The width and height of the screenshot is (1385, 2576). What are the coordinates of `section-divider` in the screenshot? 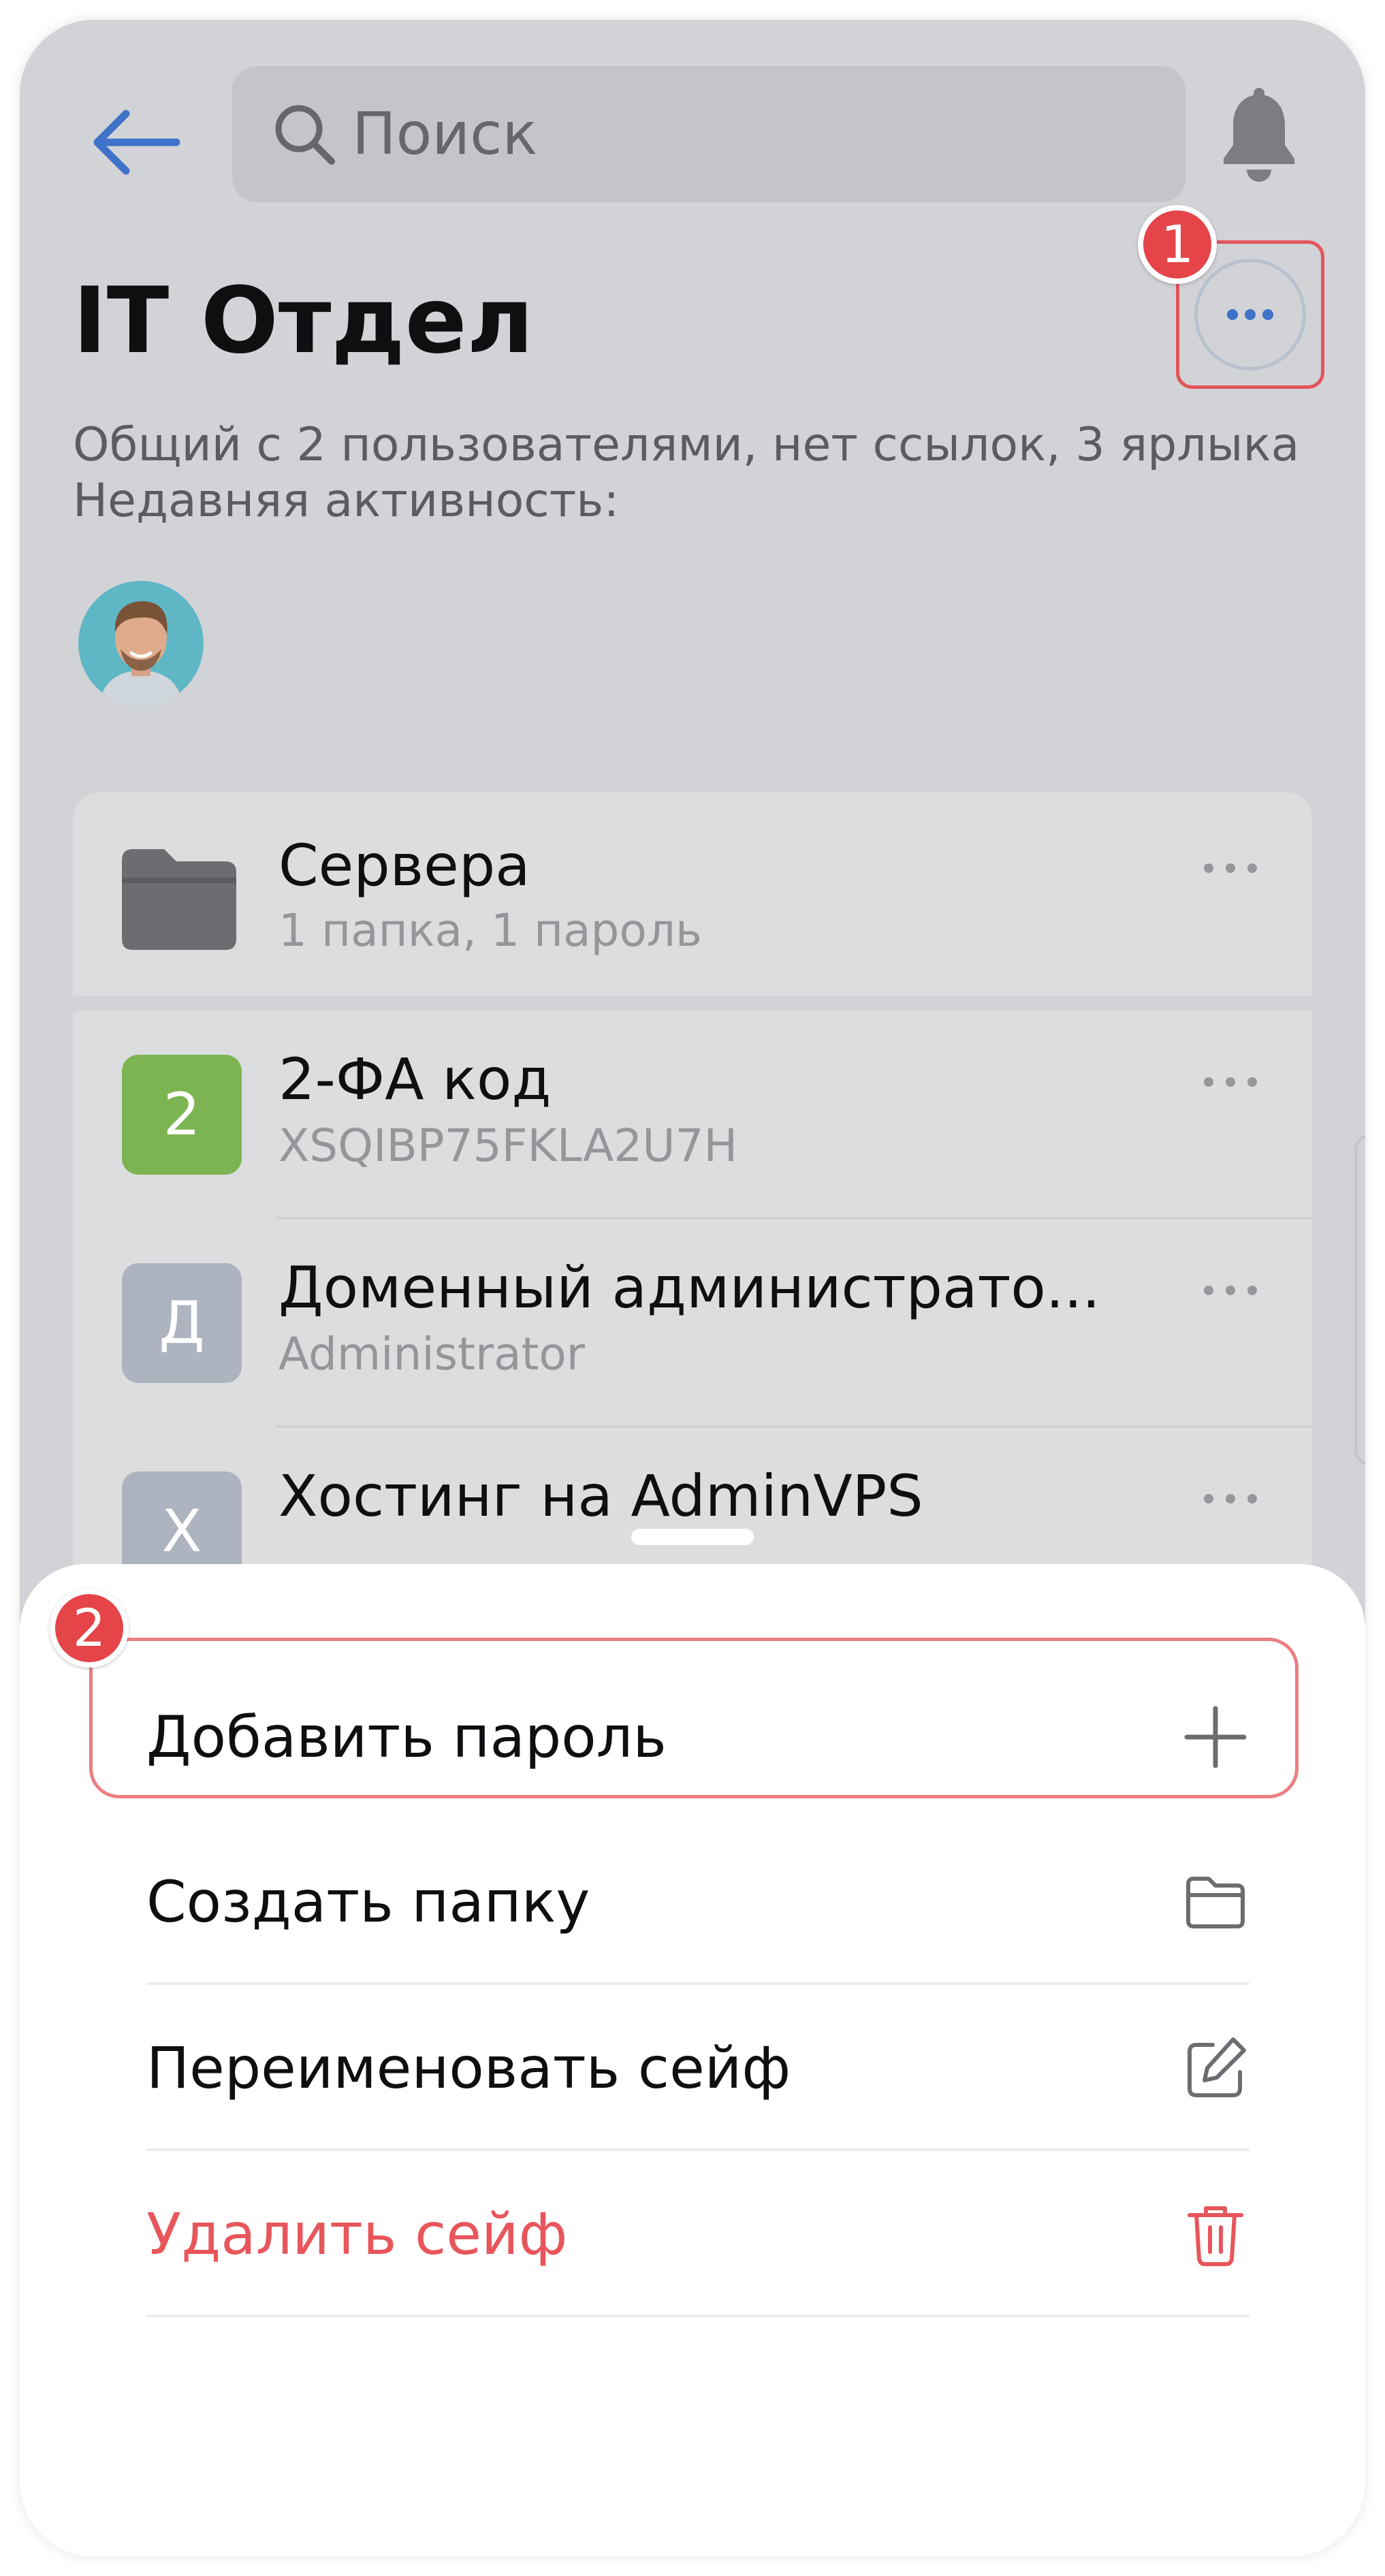 It's located at (692, 1003).